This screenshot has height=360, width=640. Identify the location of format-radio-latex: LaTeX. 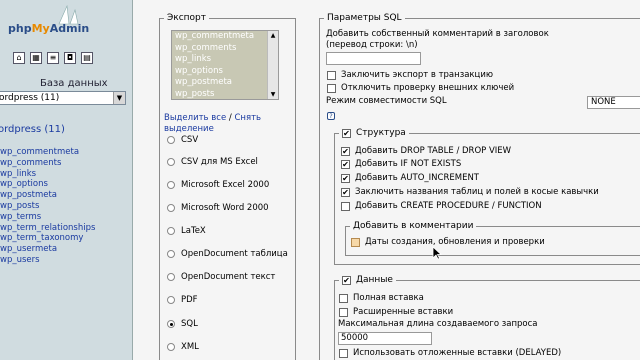
(186, 231).